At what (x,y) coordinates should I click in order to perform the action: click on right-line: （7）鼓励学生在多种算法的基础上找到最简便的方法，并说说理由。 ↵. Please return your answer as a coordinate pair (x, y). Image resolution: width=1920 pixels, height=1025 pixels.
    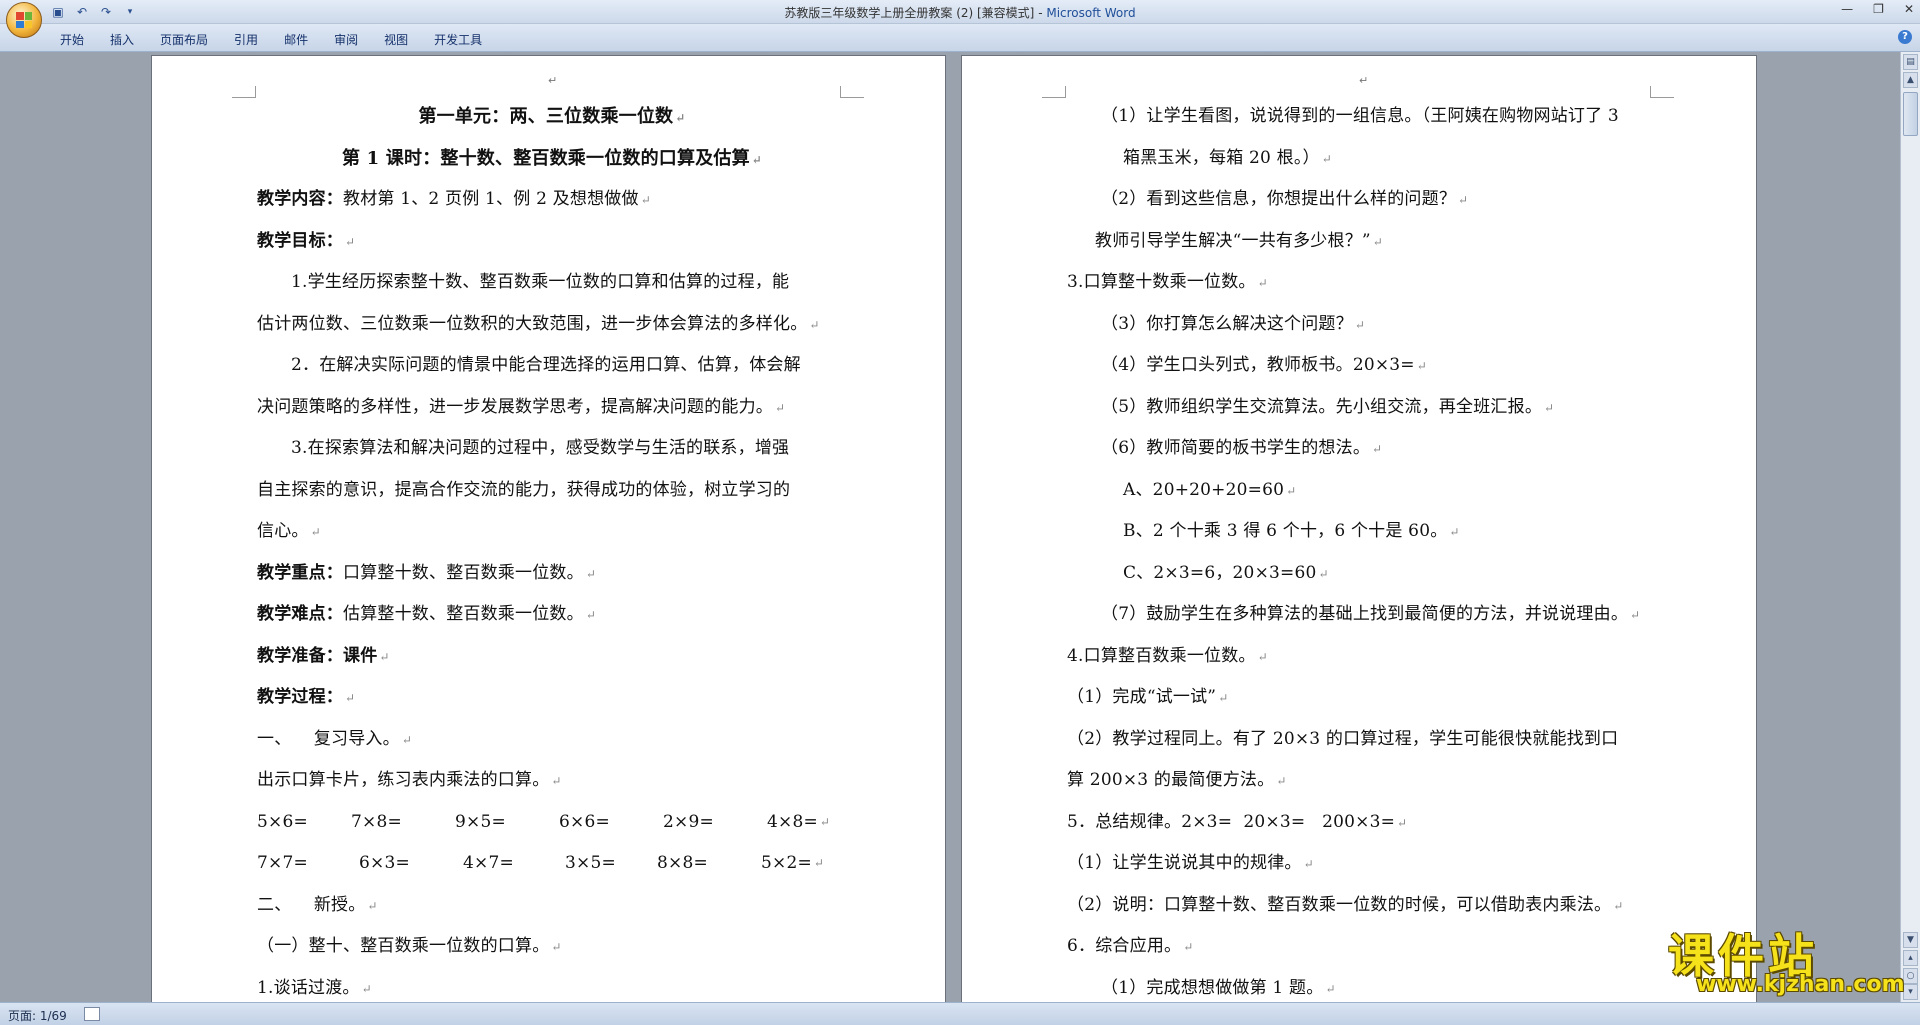
    Looking at the image, I should click on (1371, 614).